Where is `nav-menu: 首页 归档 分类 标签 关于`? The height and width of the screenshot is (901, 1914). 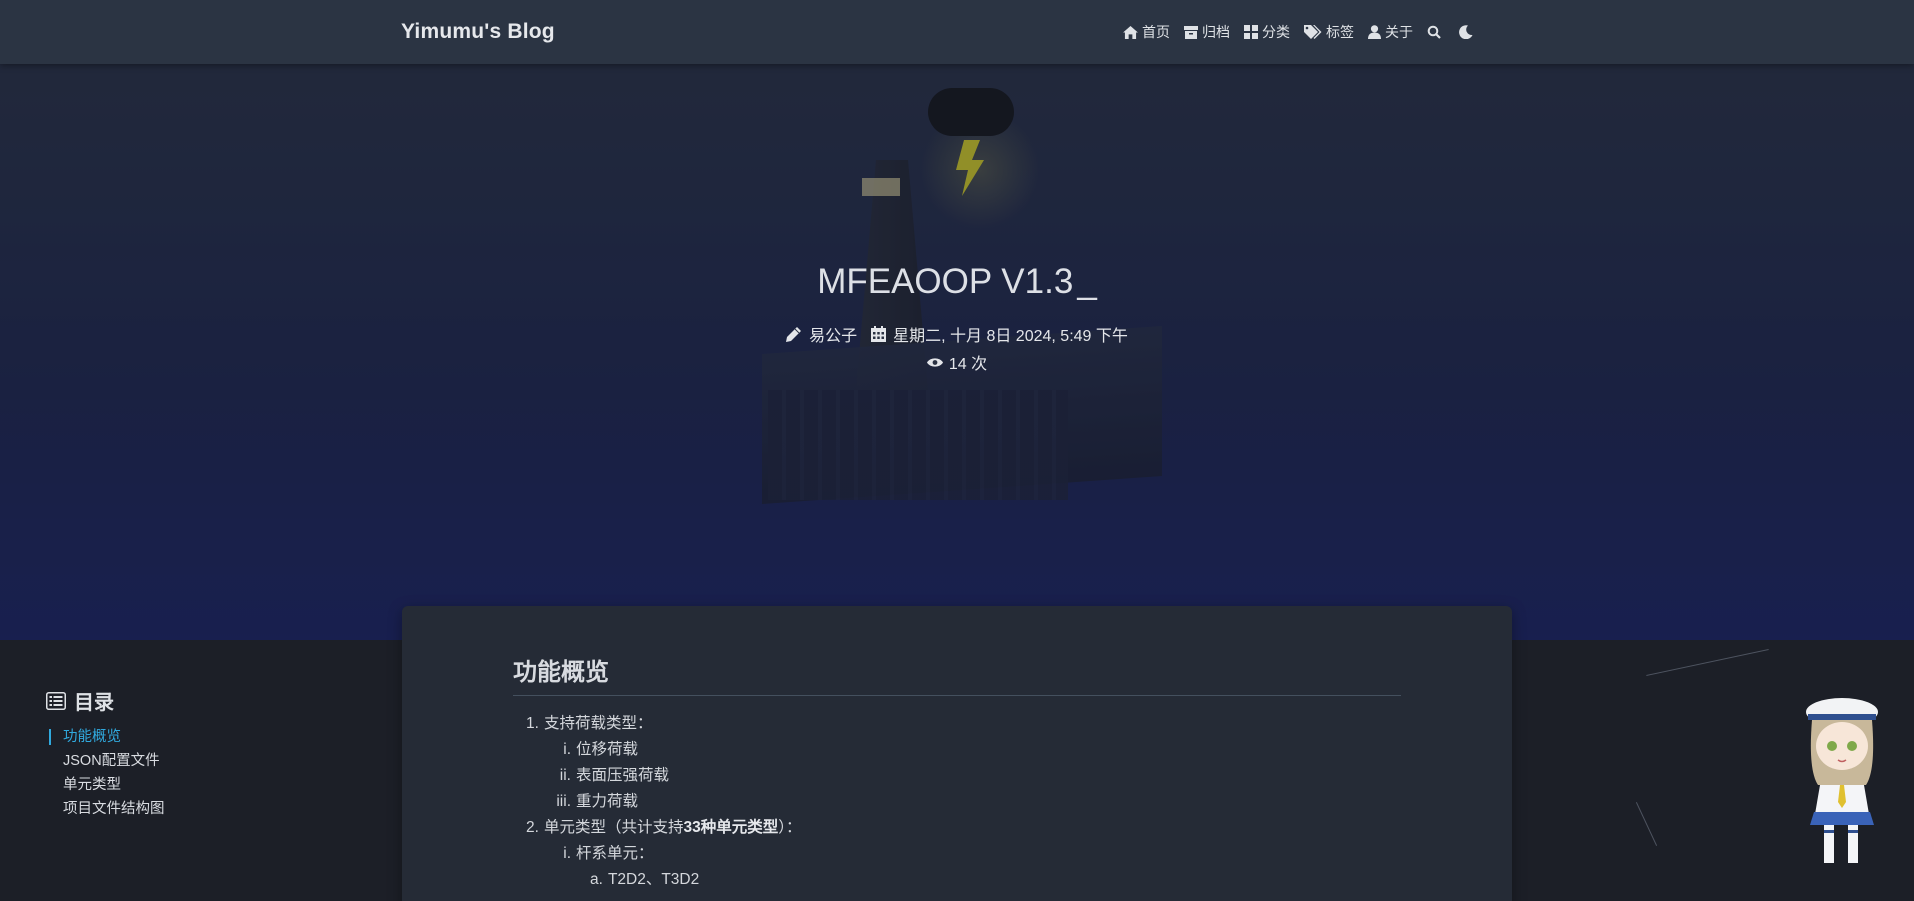 nav-menu: 首页 归档 分类 标签 关于 is located at coordinates (1307, 32).